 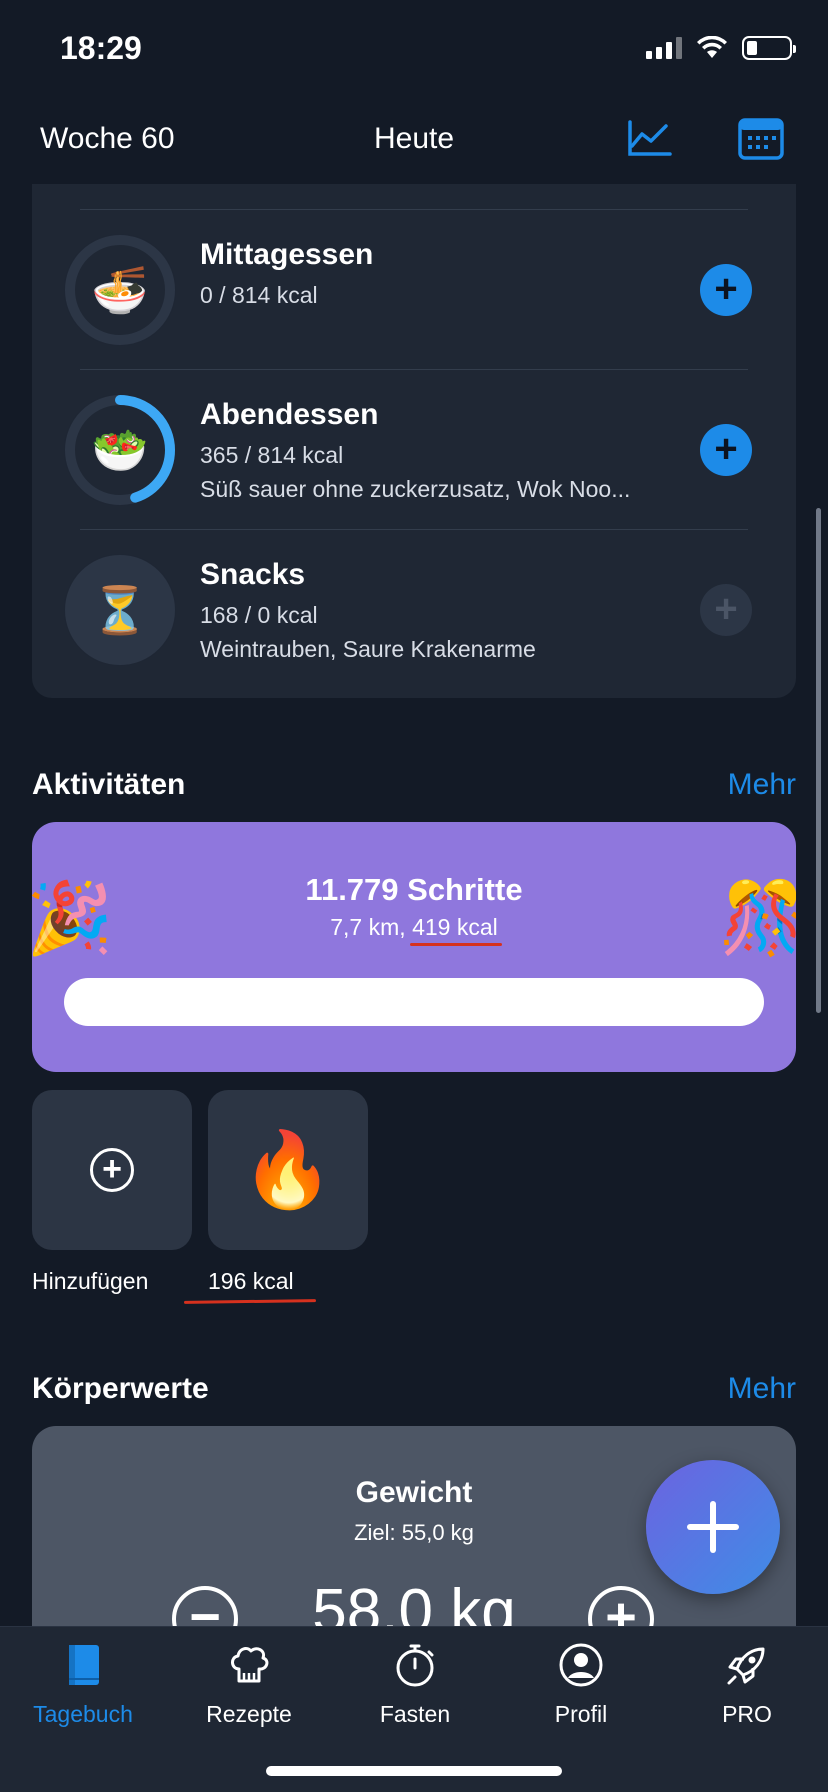 I want to click on add-lunch-button: +, so click(x=726, y=290).